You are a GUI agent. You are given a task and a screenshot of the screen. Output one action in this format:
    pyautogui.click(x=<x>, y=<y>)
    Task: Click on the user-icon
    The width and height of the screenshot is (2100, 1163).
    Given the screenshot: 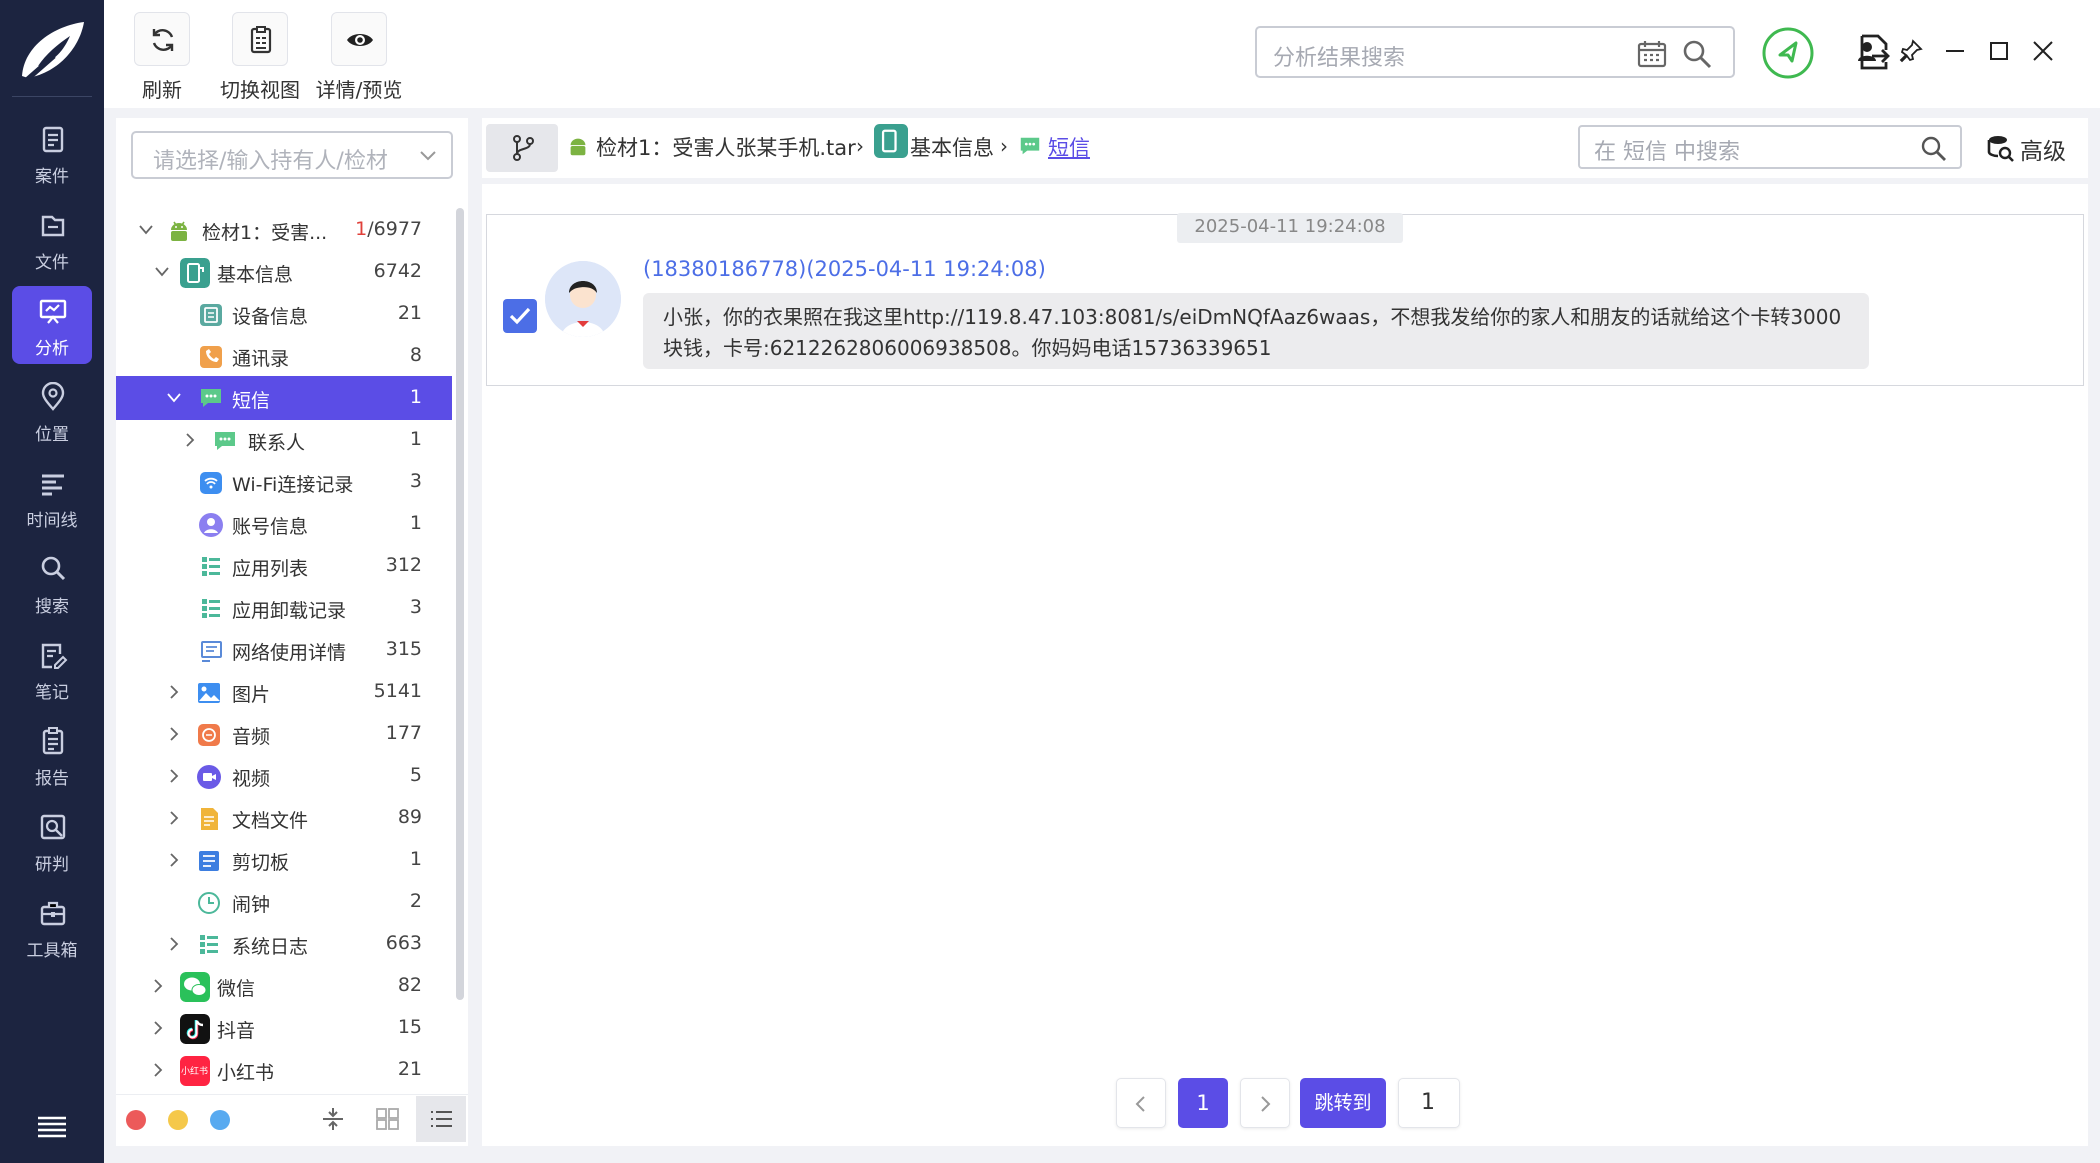 What is the action you would take?
    pyautogui.click(x=1867, y=51)
    